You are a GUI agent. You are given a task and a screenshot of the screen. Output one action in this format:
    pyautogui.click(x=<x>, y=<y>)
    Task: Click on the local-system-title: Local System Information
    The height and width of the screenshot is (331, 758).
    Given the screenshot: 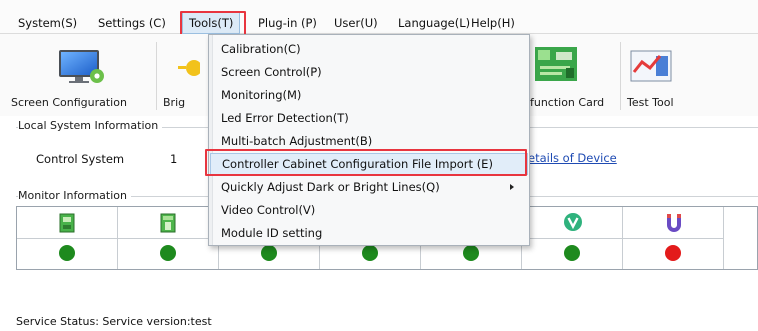 What is the action you would take?
    pyautogui.click(x=90, y=125)
    